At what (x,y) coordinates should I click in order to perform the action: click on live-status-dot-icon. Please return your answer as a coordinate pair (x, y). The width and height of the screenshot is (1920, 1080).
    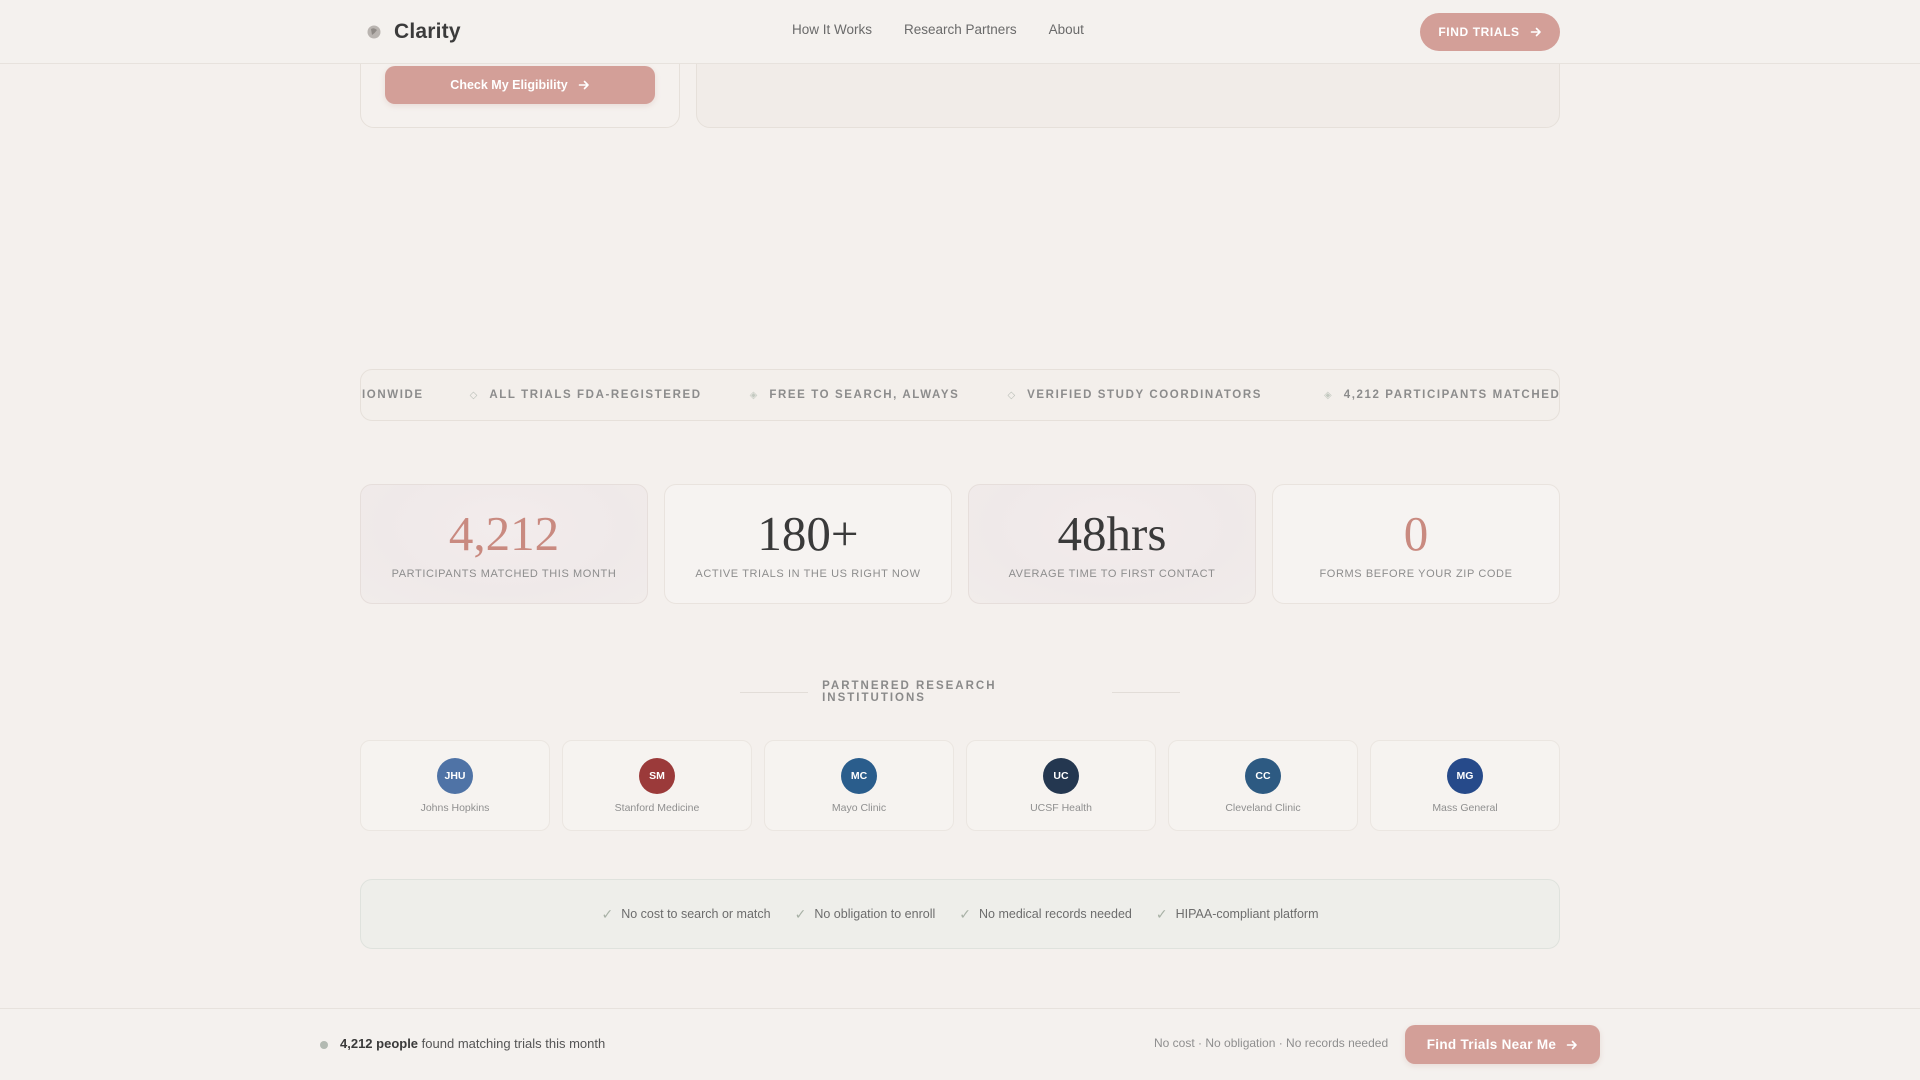
    Looking at the image, I should click on (324, 1045).